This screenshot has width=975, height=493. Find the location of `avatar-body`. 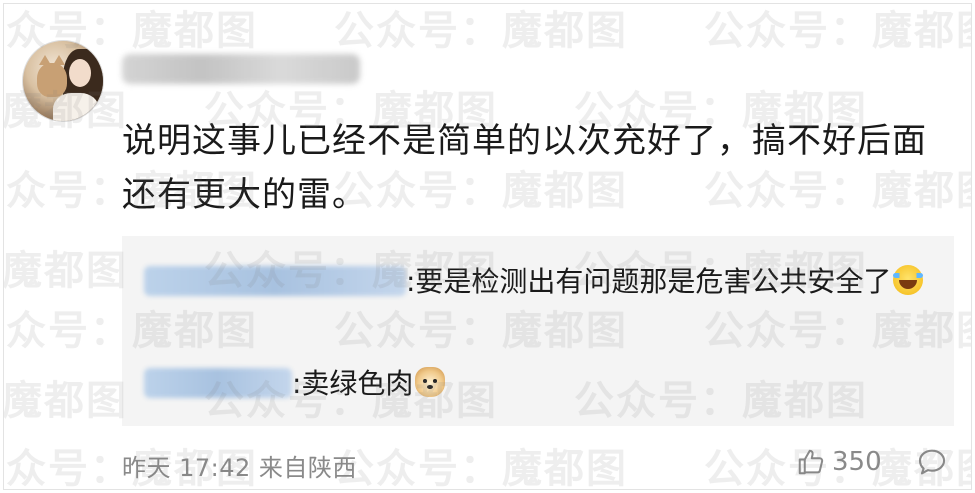

avatar-body is located at coordinates (76, 107).